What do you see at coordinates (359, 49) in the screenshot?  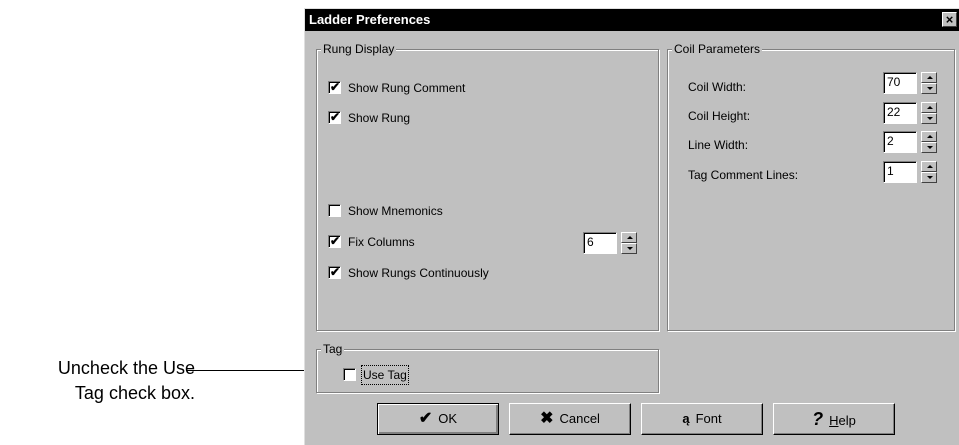 I see `rung-display-title: Rung Display` at bounding box center [359, 49].